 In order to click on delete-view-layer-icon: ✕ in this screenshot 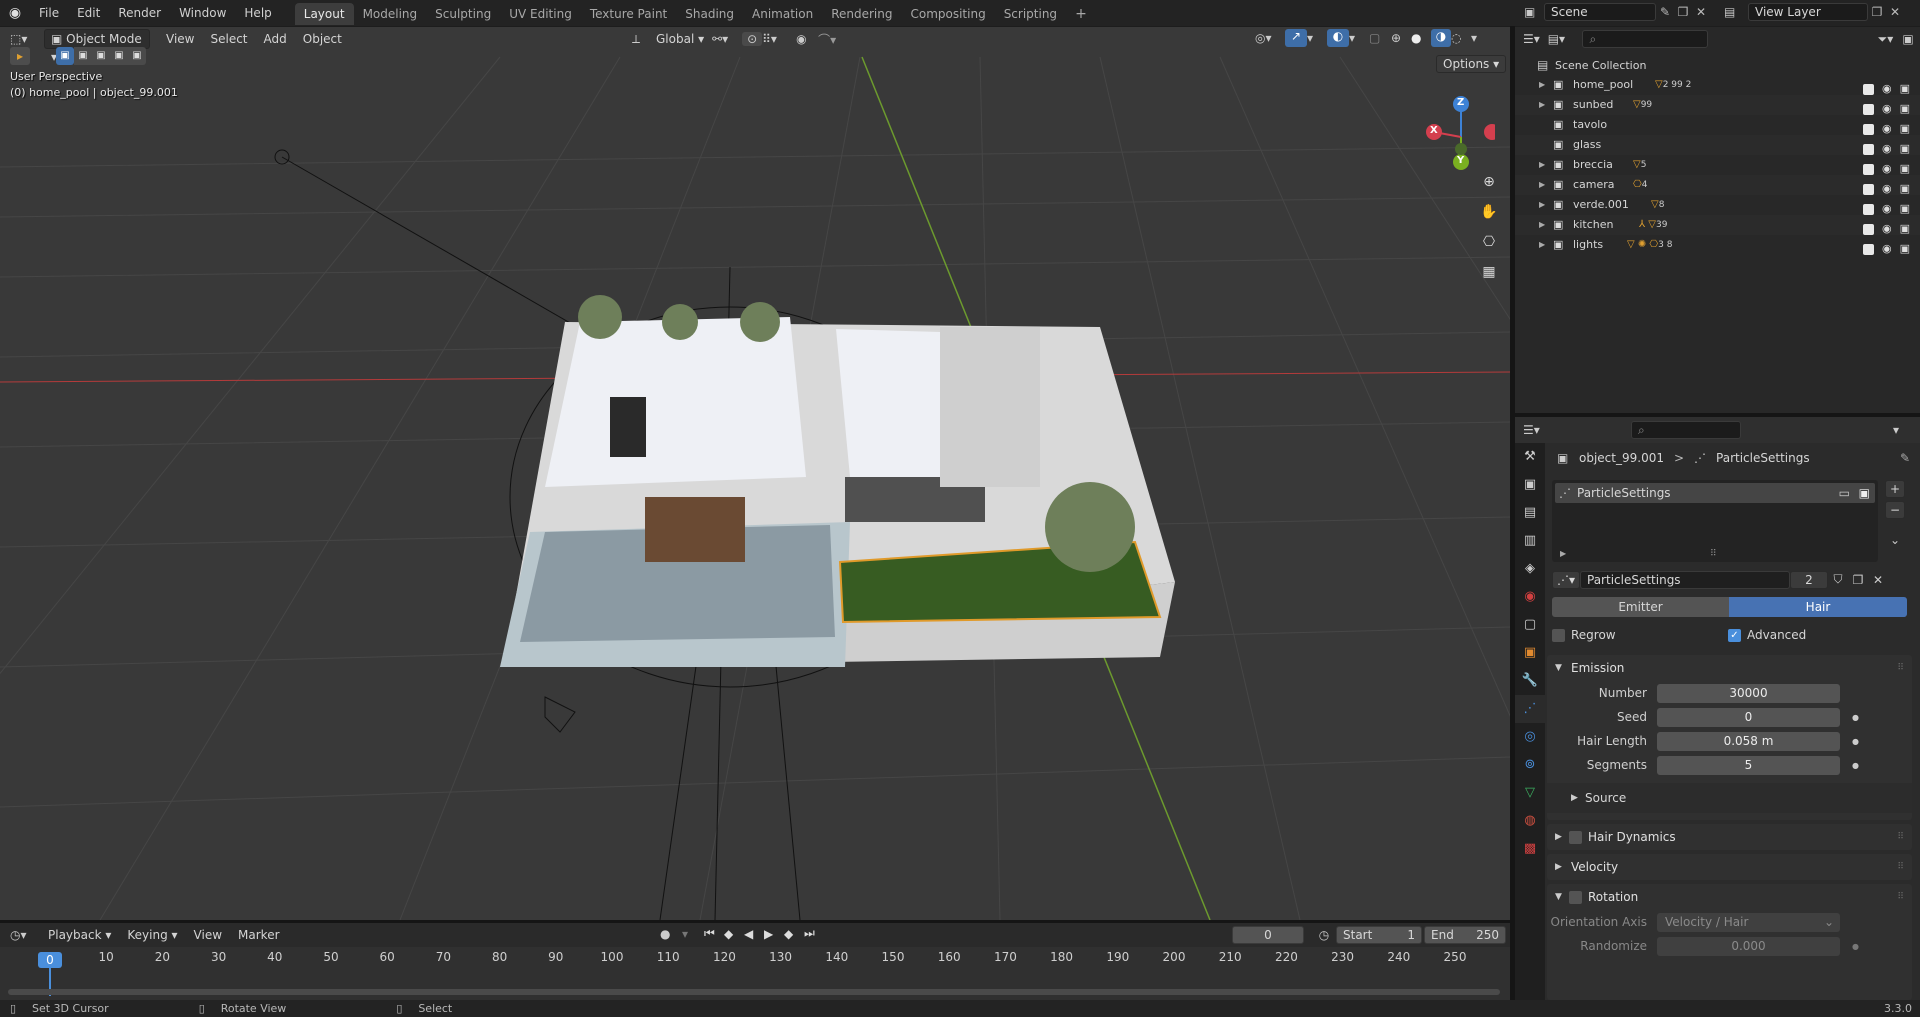, I will do `click(1895, 12)`.